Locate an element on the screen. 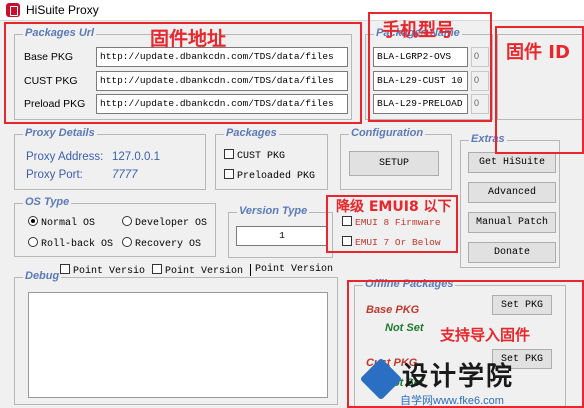 The image size is (584, 408). version-type-title: Version Type is located at coordinates (273, 211).